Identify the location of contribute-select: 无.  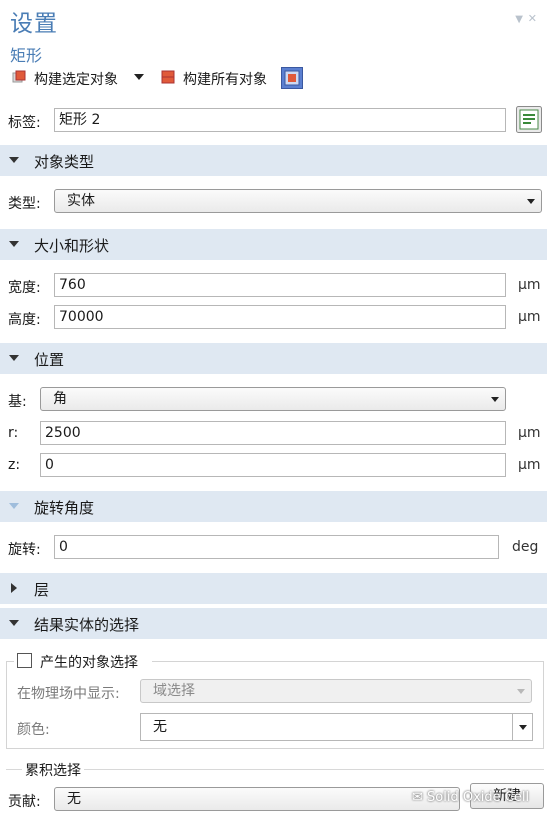
(257, 799).